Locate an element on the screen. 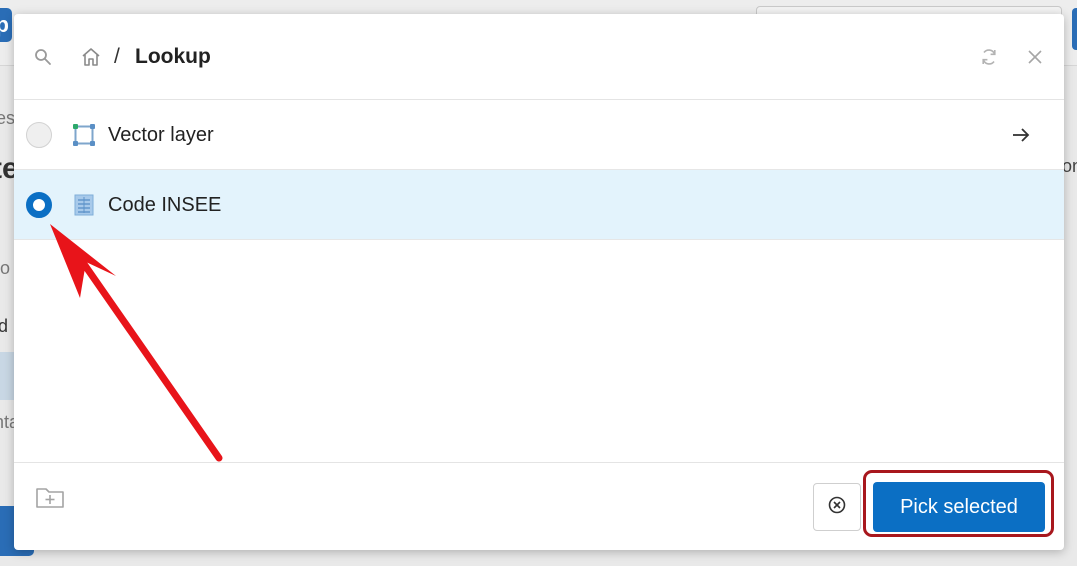  list-item-label: Code INSEE is located at coordinates (165, 205).